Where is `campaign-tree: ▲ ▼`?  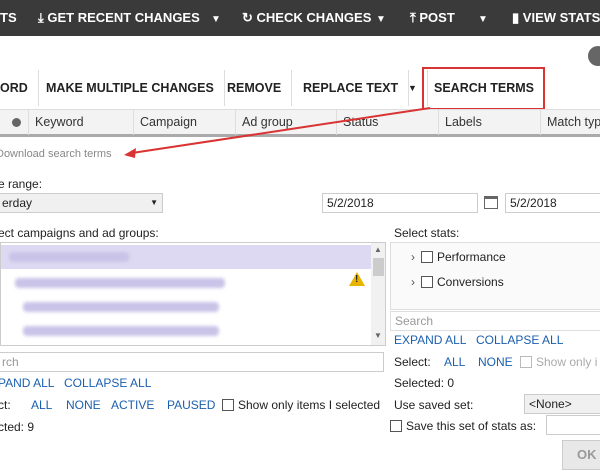 campaign-tree: ▲ ▼ is located at coordinates (193, 294).